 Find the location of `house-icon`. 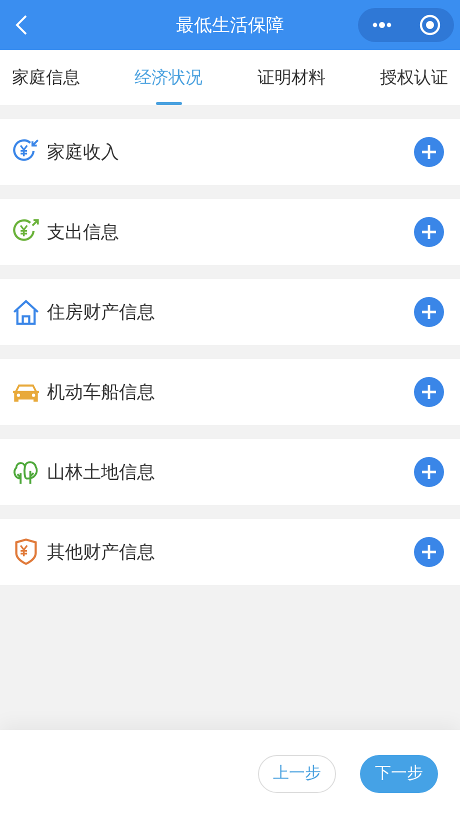

house-icon is located at coordinates (26, 312).